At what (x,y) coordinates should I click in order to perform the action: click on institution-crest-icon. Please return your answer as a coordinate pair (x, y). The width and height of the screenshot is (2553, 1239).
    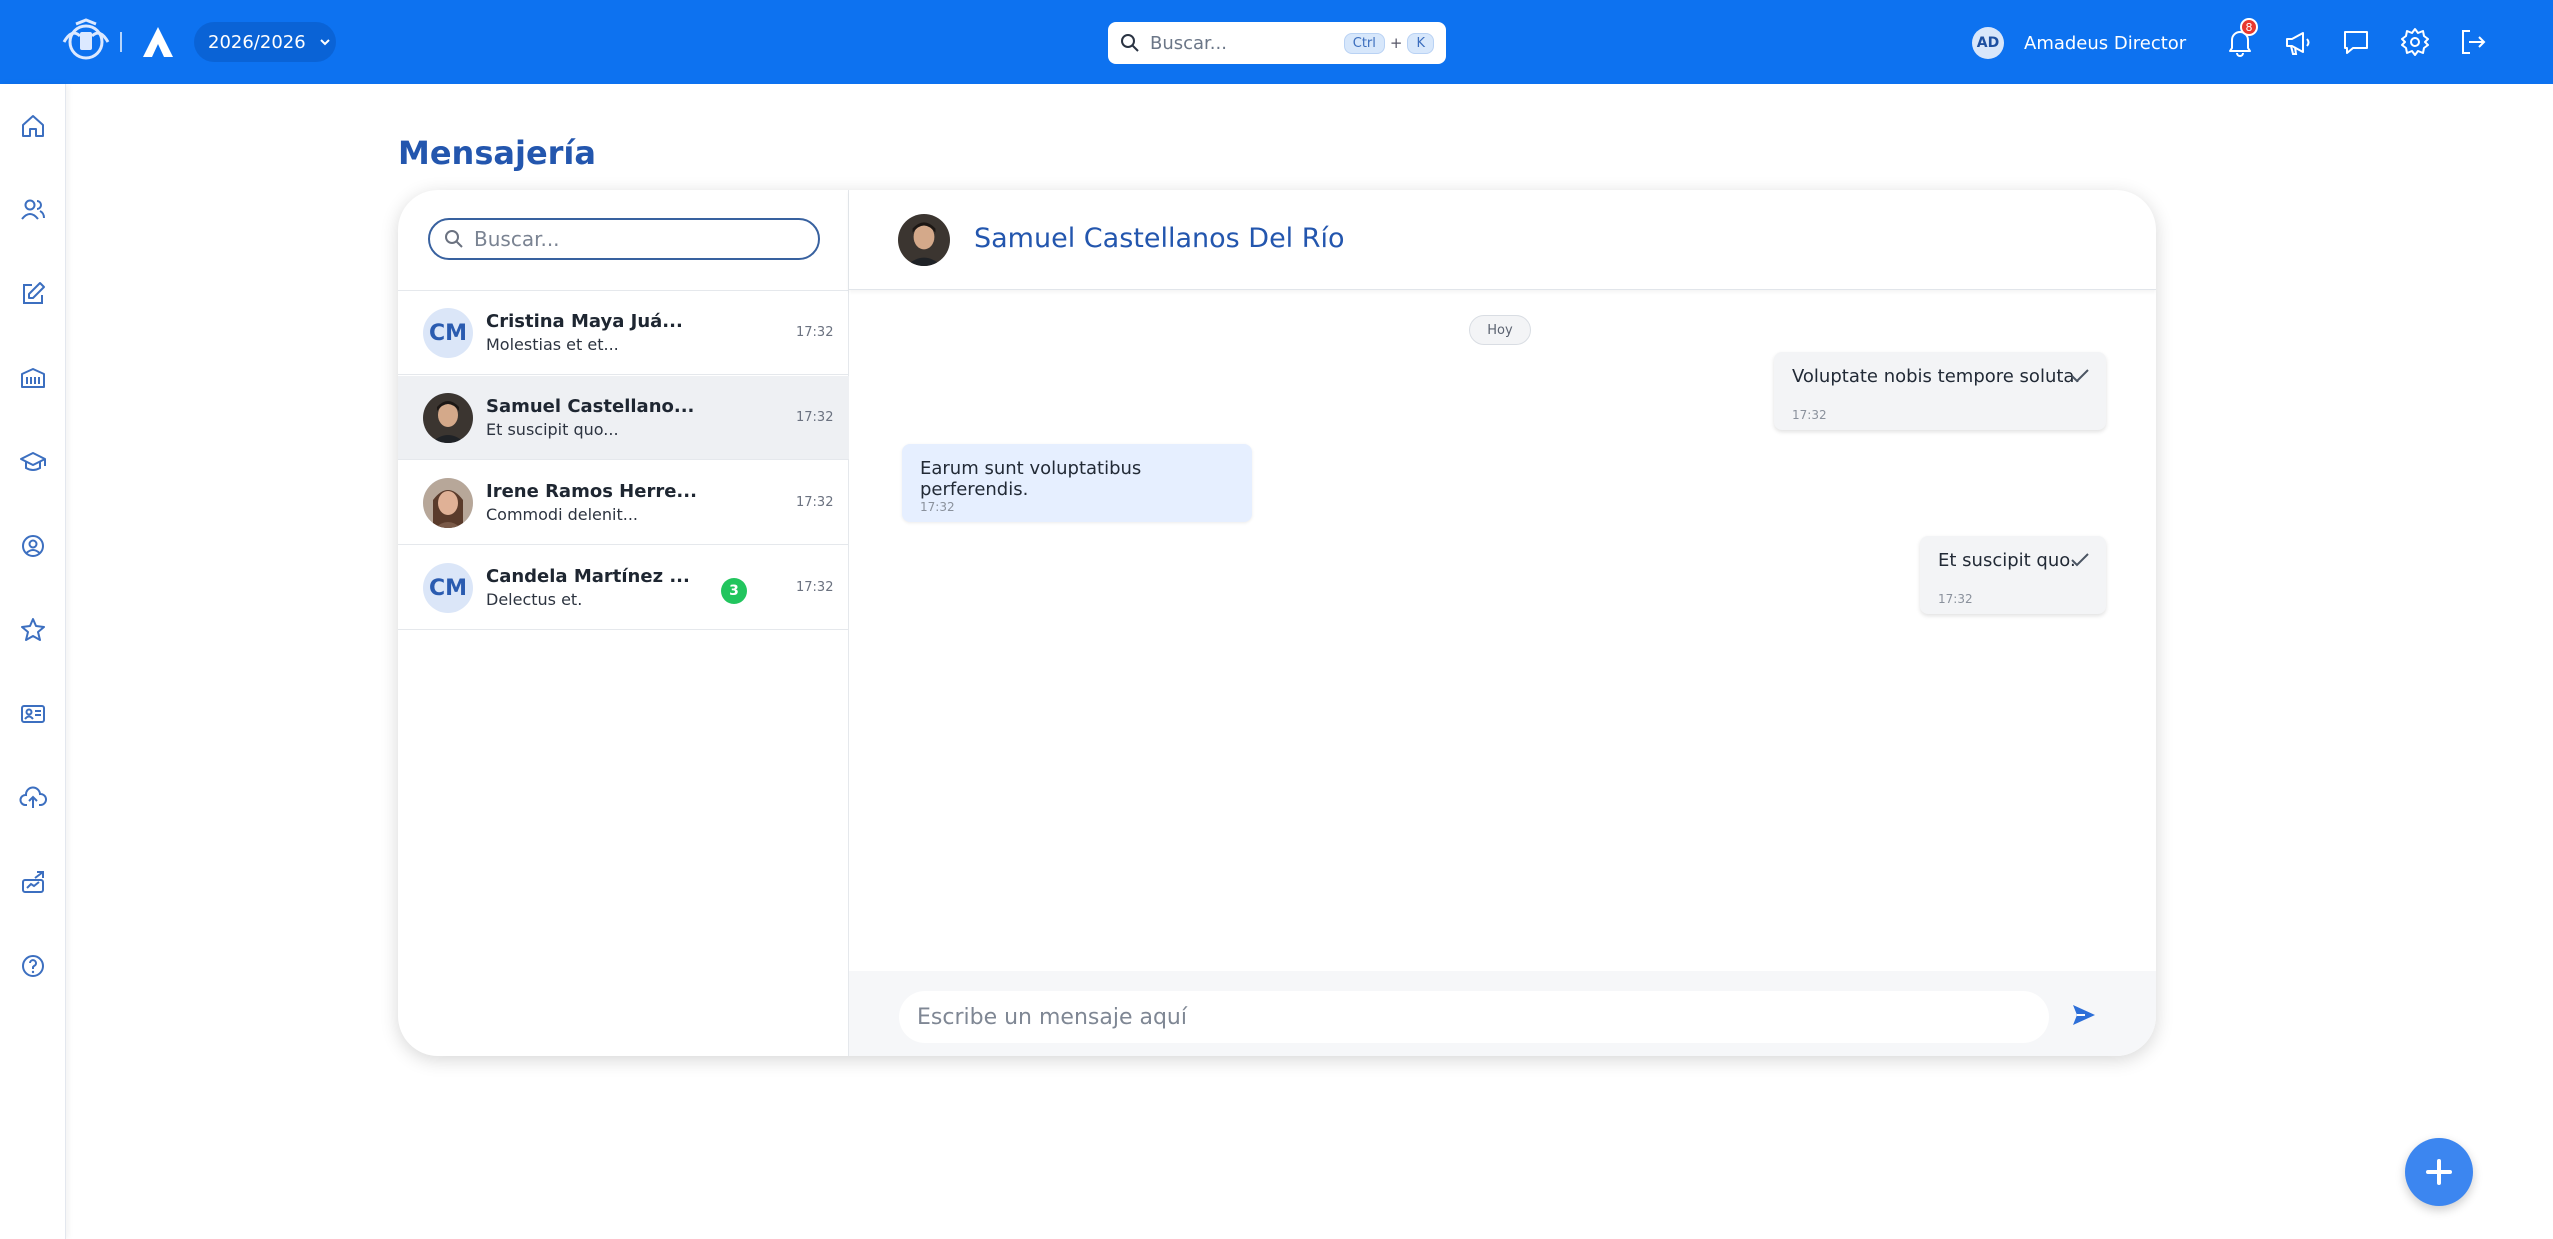
    Looking at the image, I should click on (86, 42).